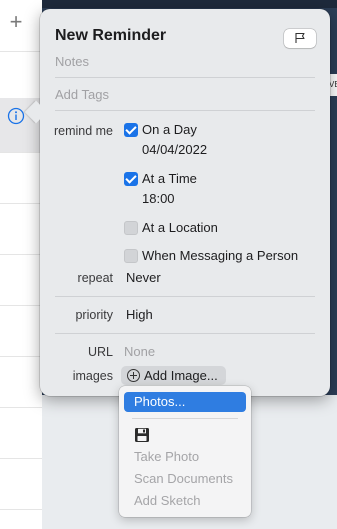 This screenshot has width=337, height=529. I want to click on when-messaging-label: When Messaging a Person, so click(220, 255).